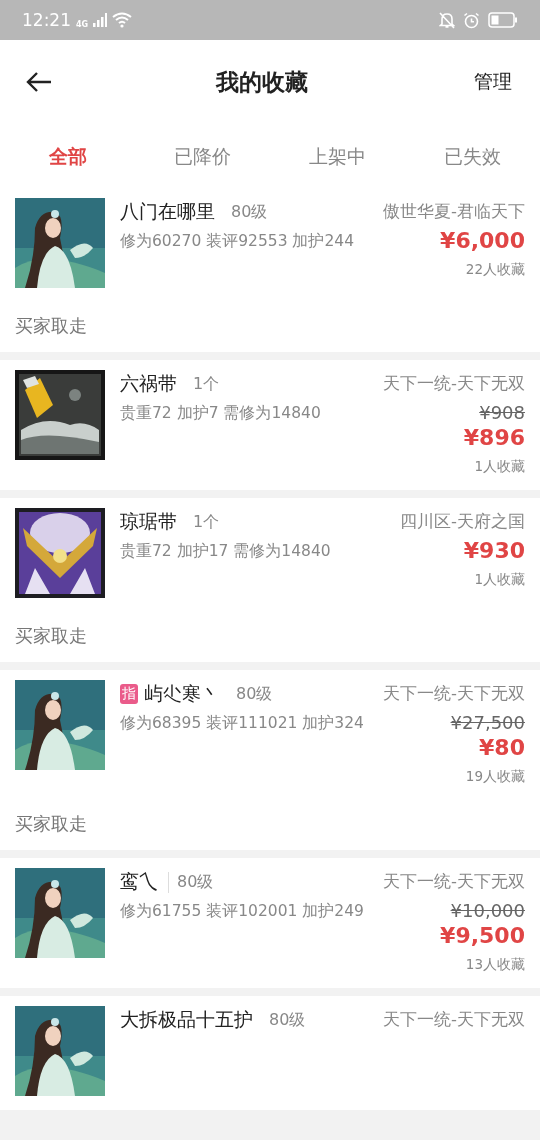 The image size is (540, 1140). I want to click on original-price: ¥27,500, so click(487, 722).